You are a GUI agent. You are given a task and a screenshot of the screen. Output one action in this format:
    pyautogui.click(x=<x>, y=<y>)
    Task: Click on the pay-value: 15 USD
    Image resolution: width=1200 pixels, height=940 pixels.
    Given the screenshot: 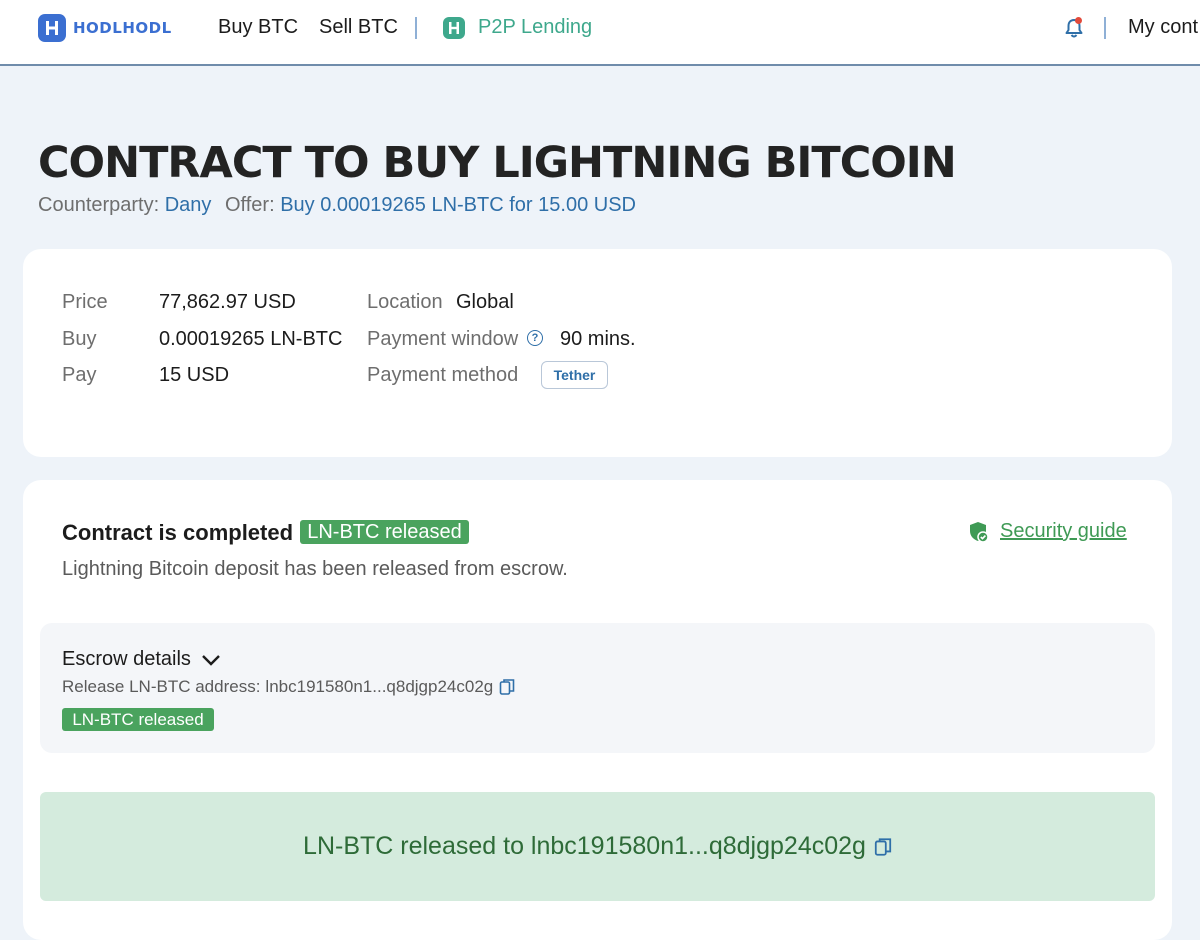 What is the action you would take?
    pyautogui.click(x=194, y=375)
    